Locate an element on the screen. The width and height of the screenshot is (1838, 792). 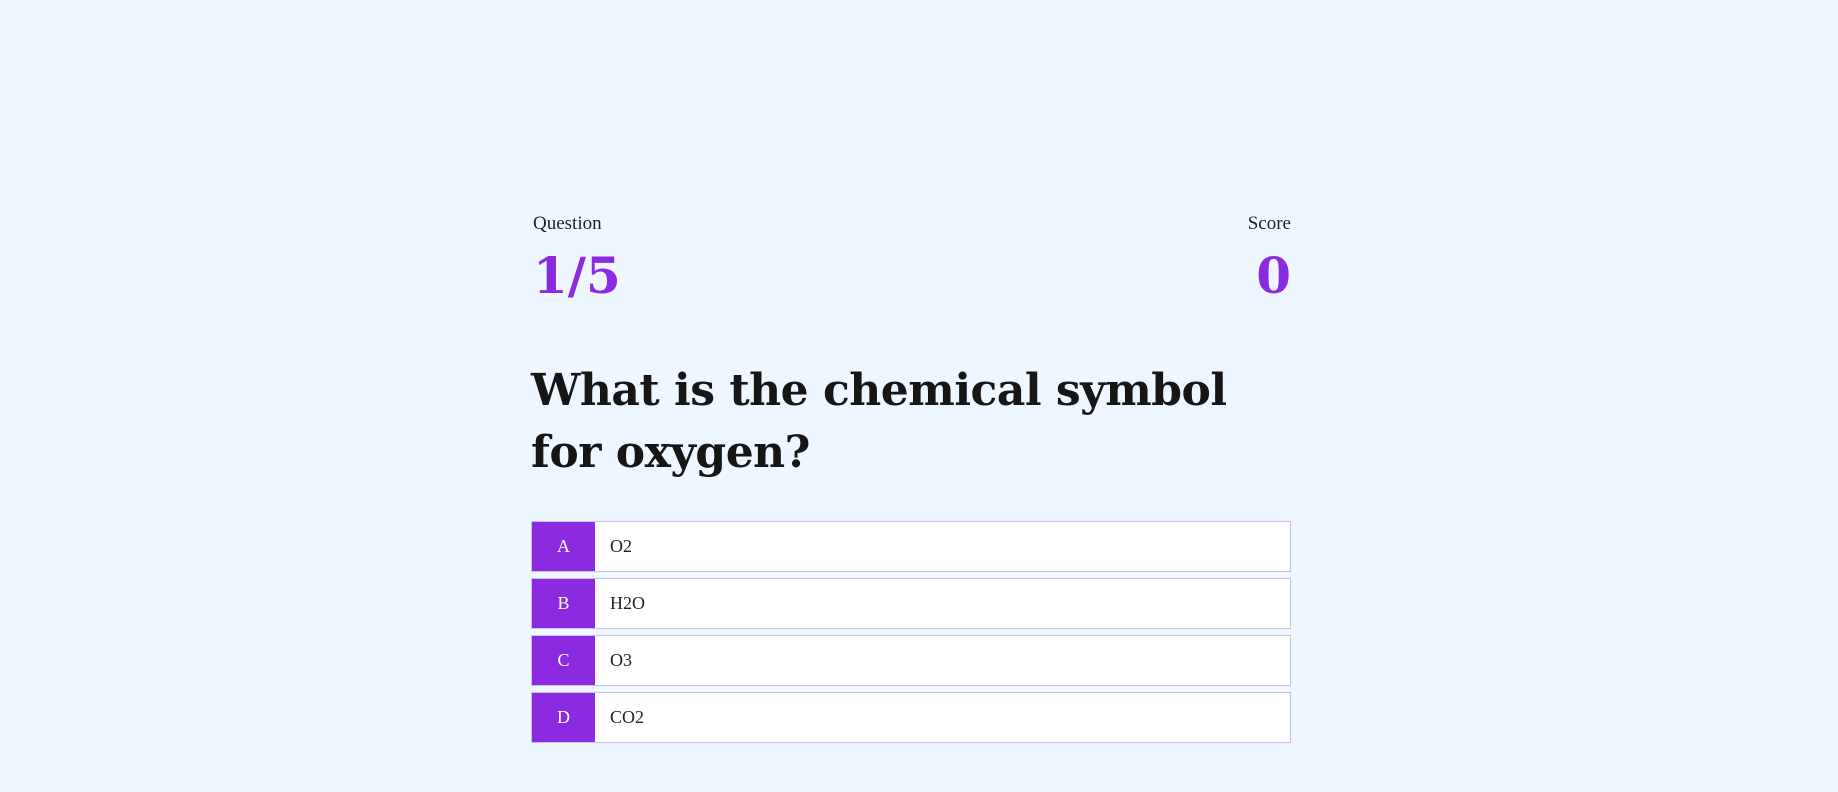
question-text: What is the chemical symbol for oxygen? is located at coordinates (879, 421).